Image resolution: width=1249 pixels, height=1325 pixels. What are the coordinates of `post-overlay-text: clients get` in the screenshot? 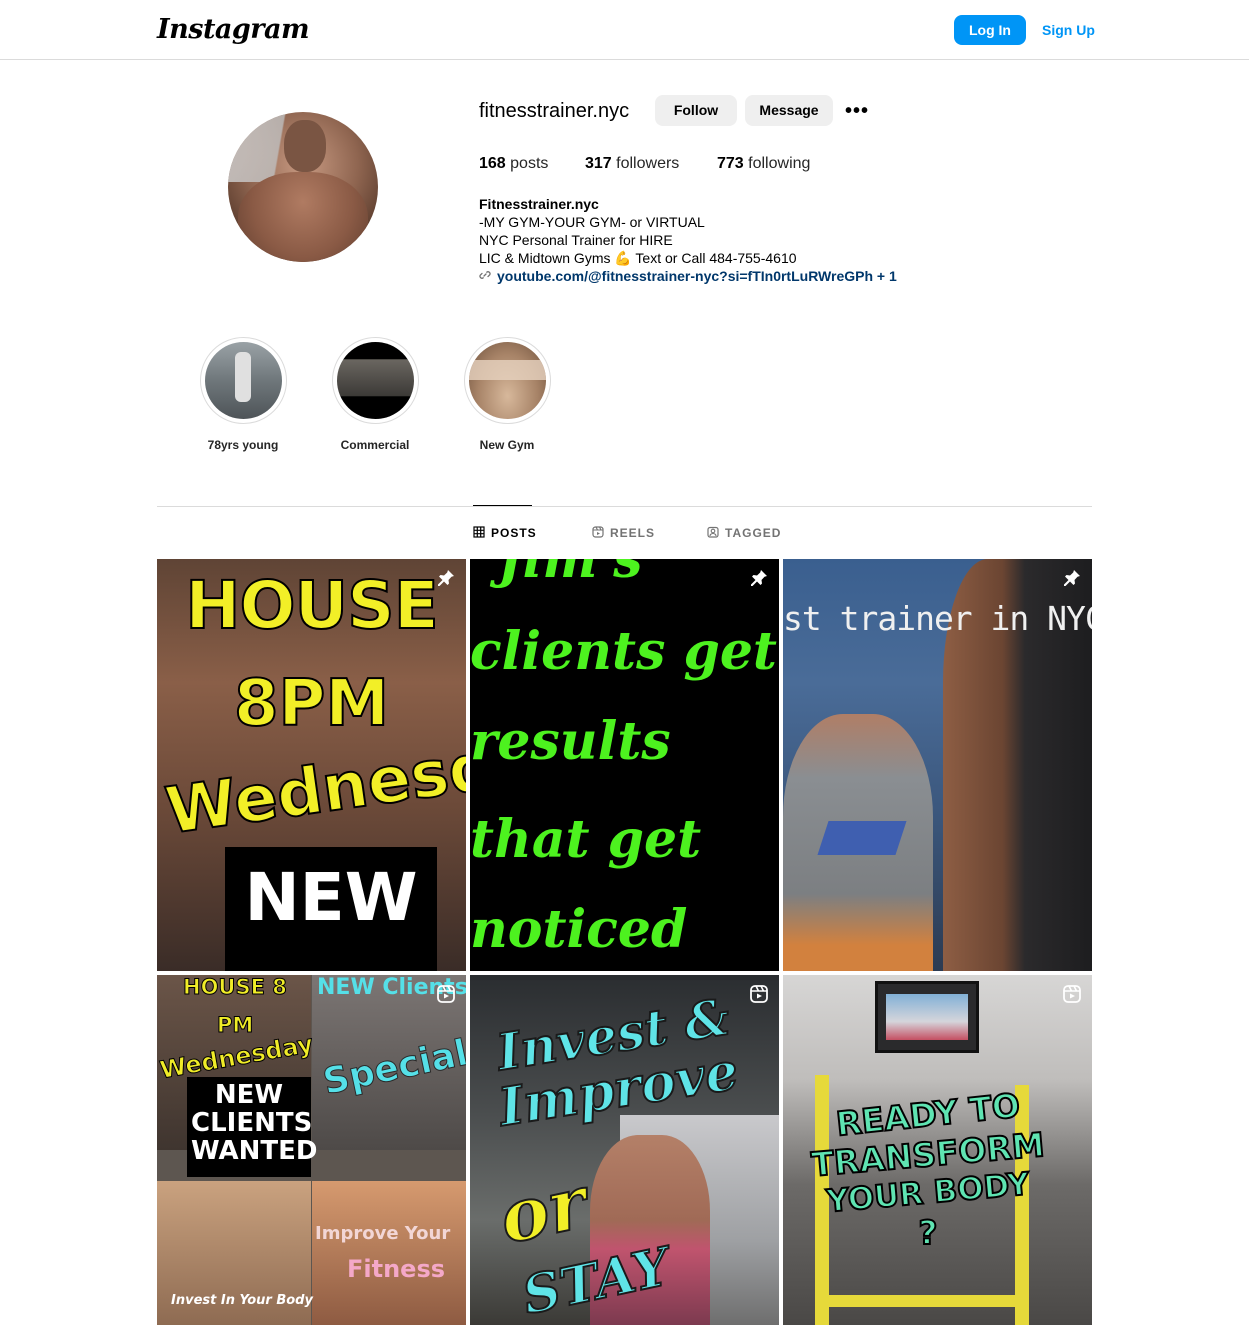 It's located at (623, 651).